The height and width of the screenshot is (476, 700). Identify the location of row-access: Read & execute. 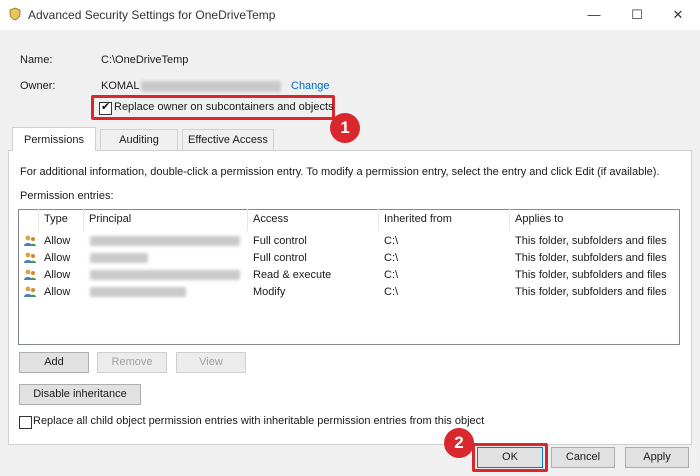
(292, 275).